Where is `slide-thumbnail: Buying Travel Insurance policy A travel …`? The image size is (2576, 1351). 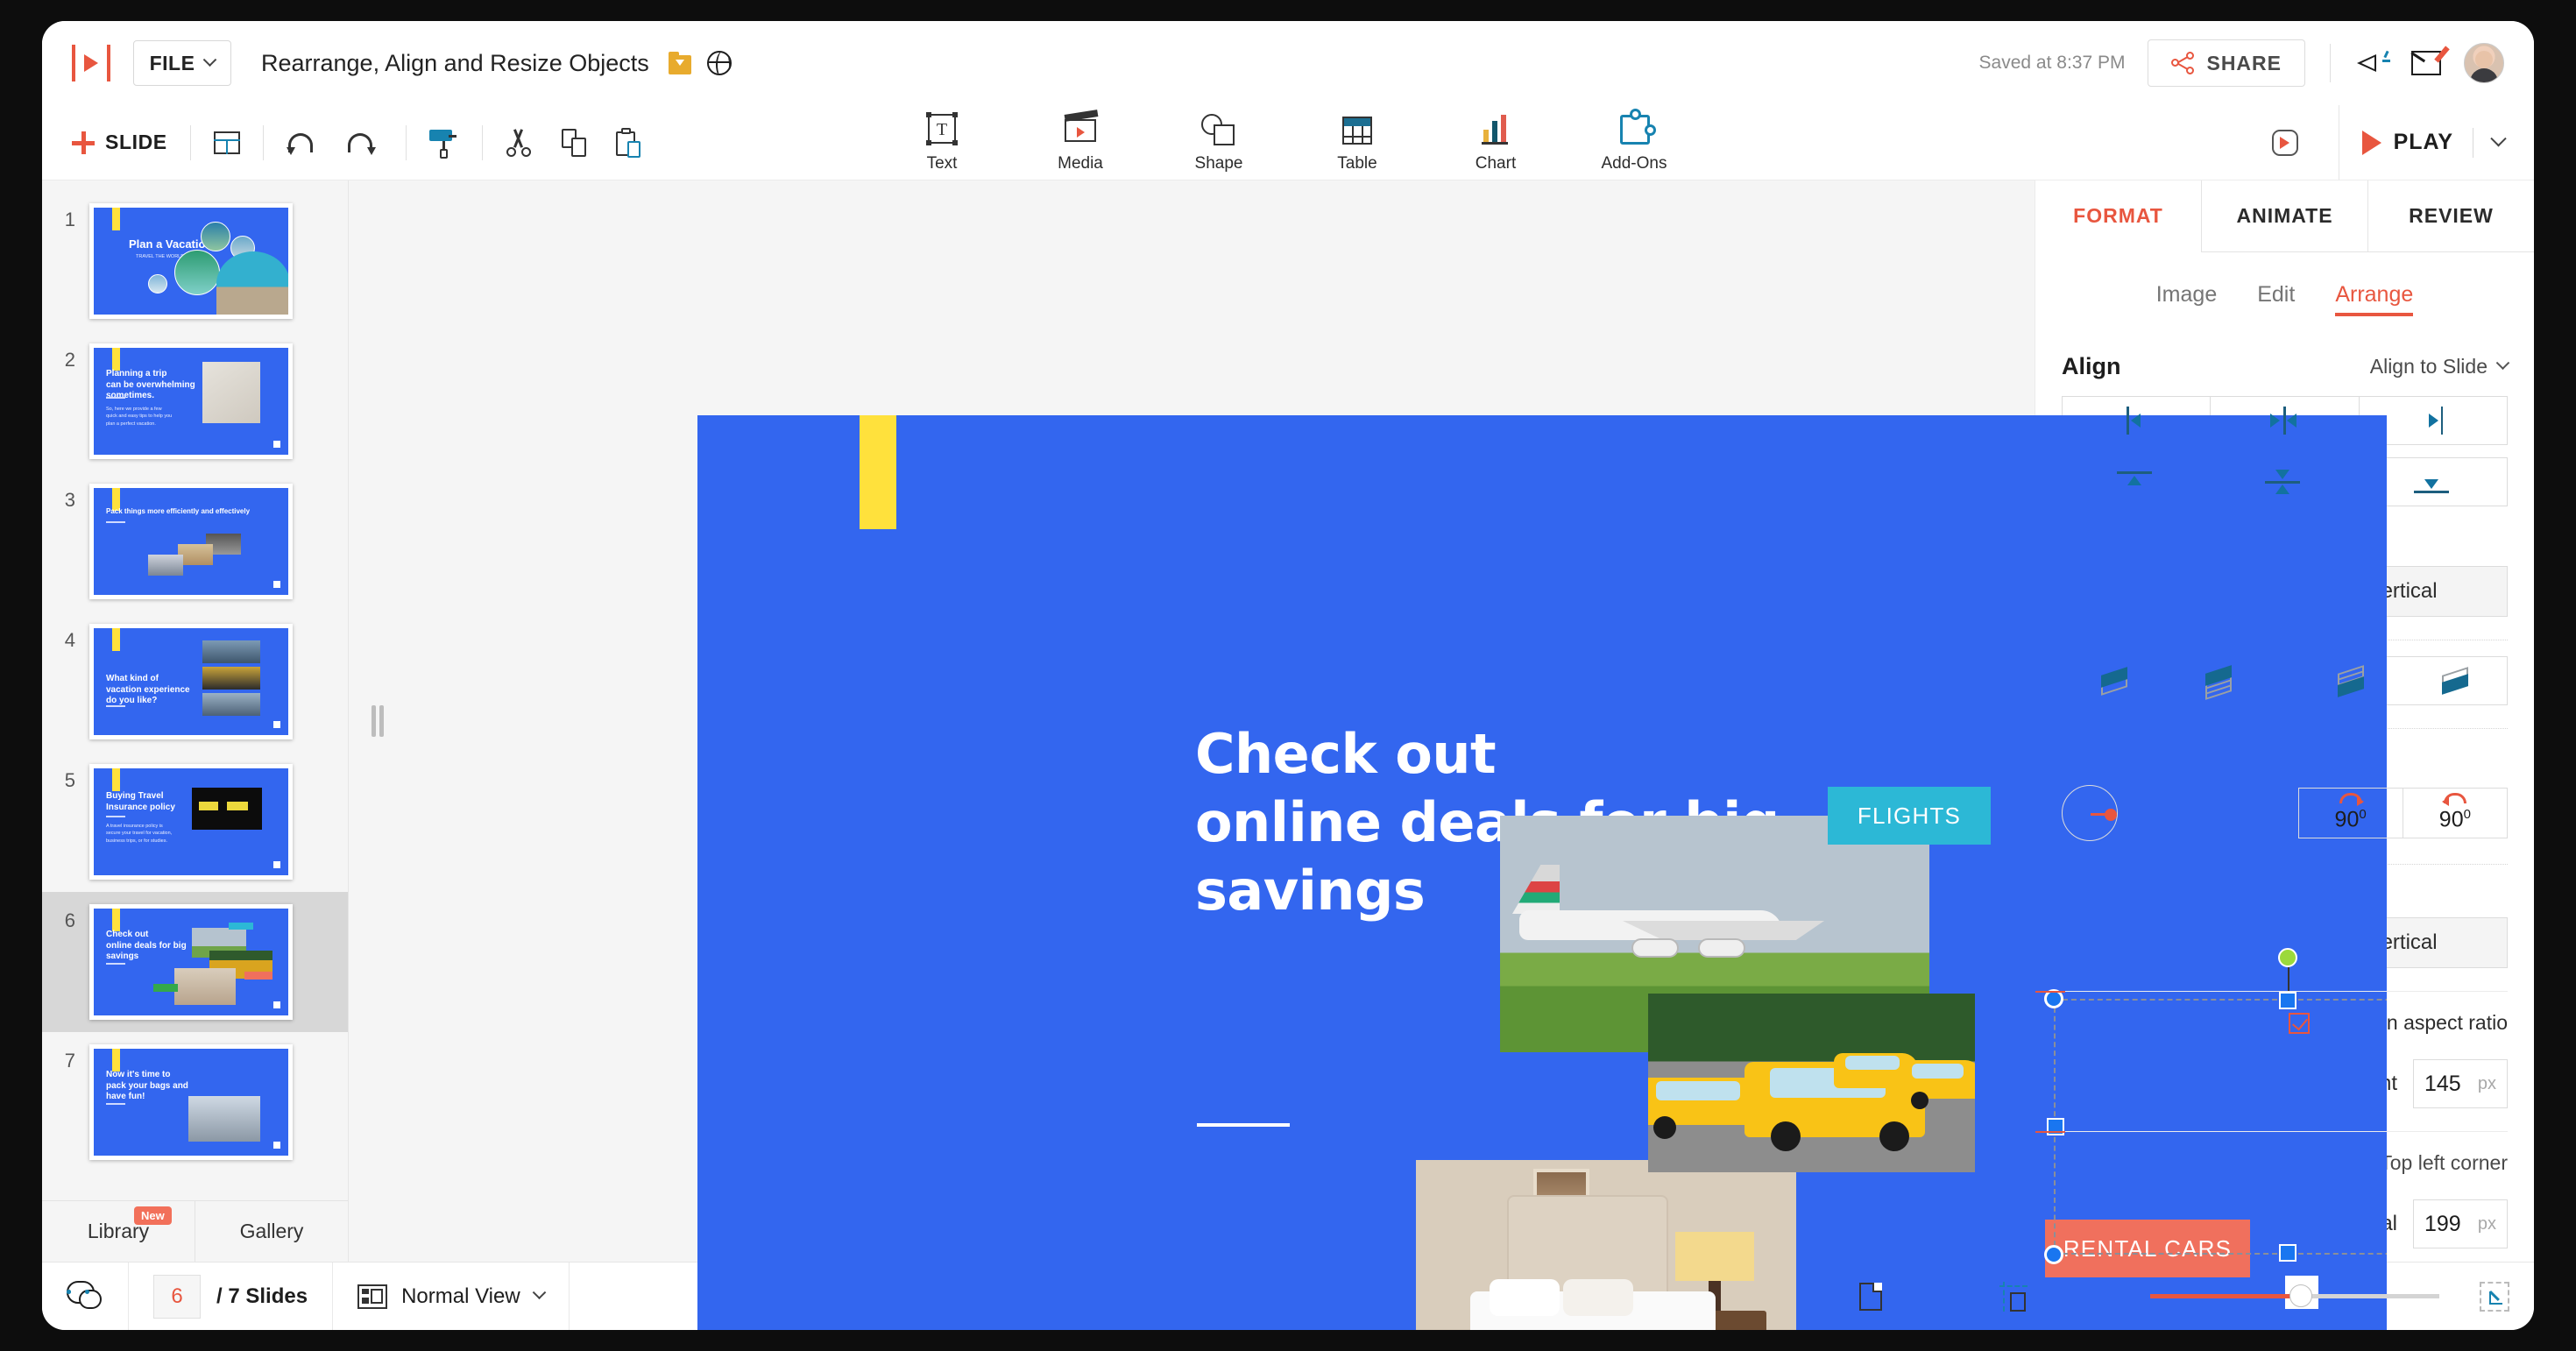 slide-thumbnail: Buying Travel Insurance policy A travel … is located at coordinates (191, 822).